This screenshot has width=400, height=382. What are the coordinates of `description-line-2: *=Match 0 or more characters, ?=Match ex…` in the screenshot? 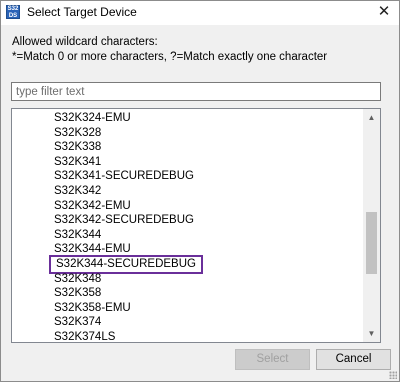 It's located at (170, 57).